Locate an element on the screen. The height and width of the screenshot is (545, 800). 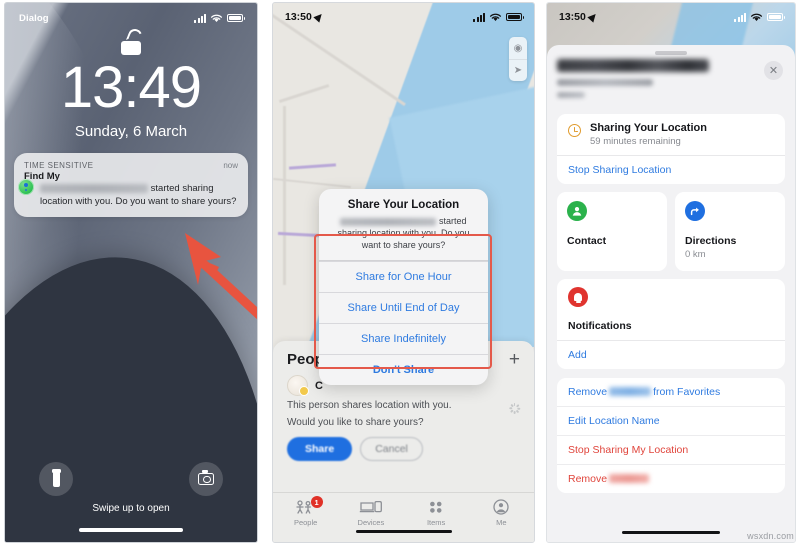
map-controls: ◉ ➤ is located at coordinates (518, 59).